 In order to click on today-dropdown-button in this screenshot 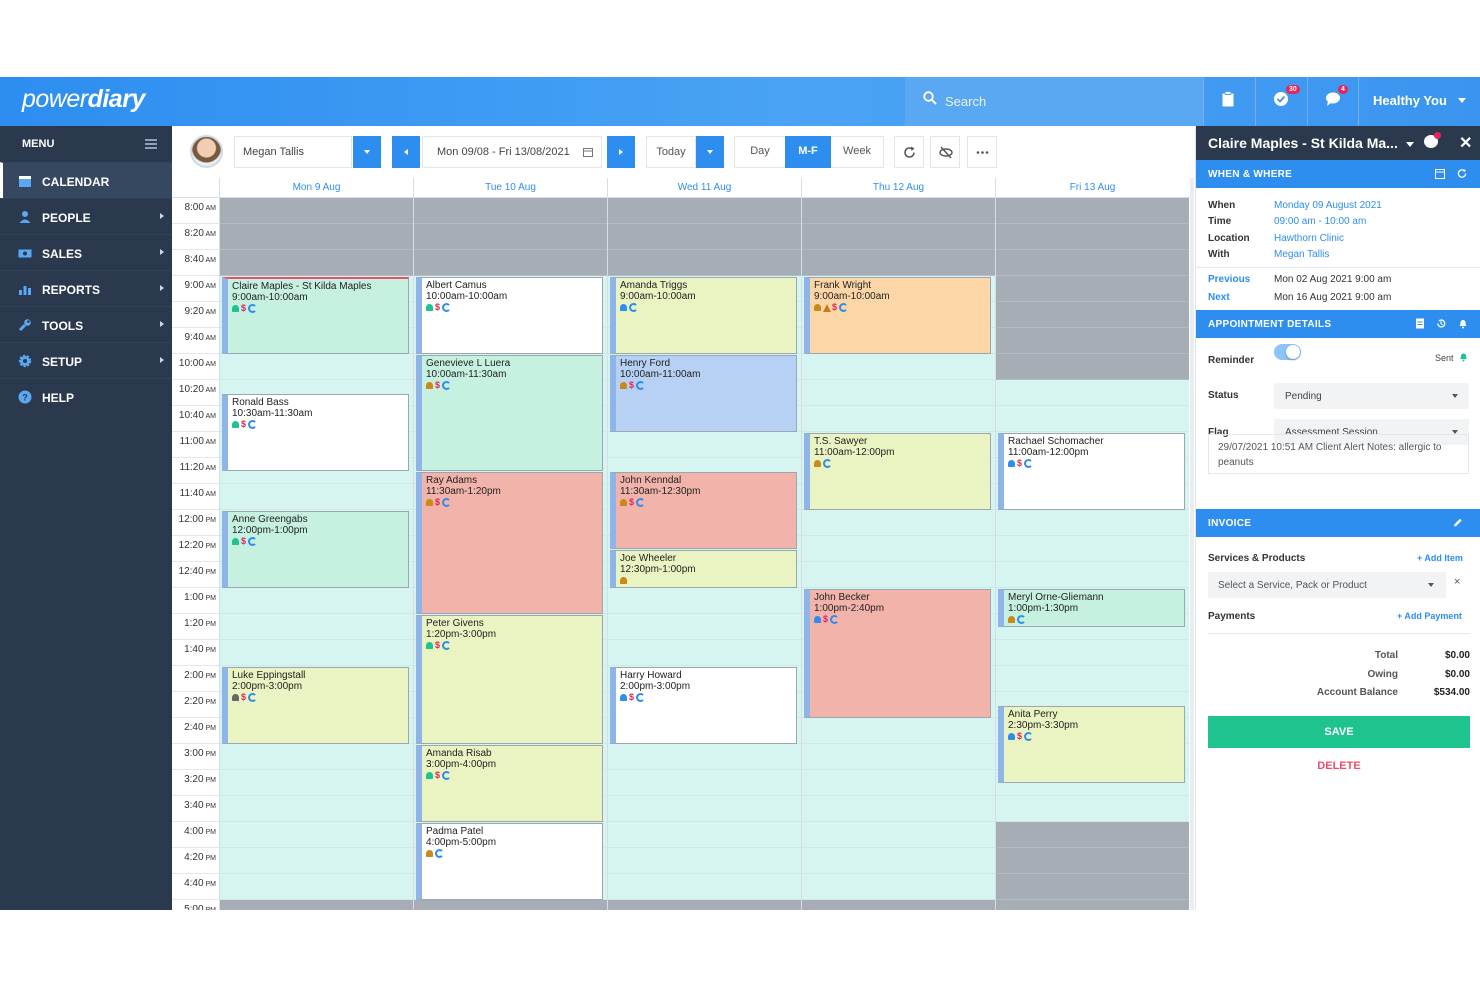, I will do `click(710, 152)`.